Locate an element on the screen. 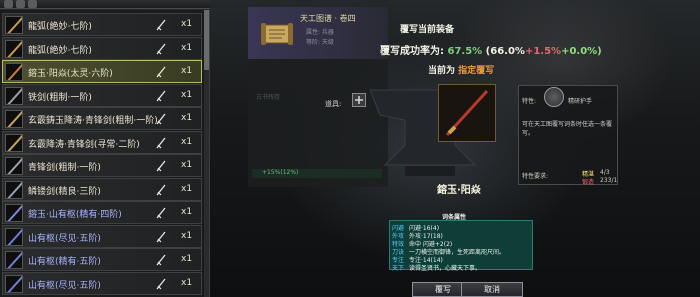 This screenshot has height=297, width=700. rate-bonus-1: +1.5% is located at coordinates (543, 51).